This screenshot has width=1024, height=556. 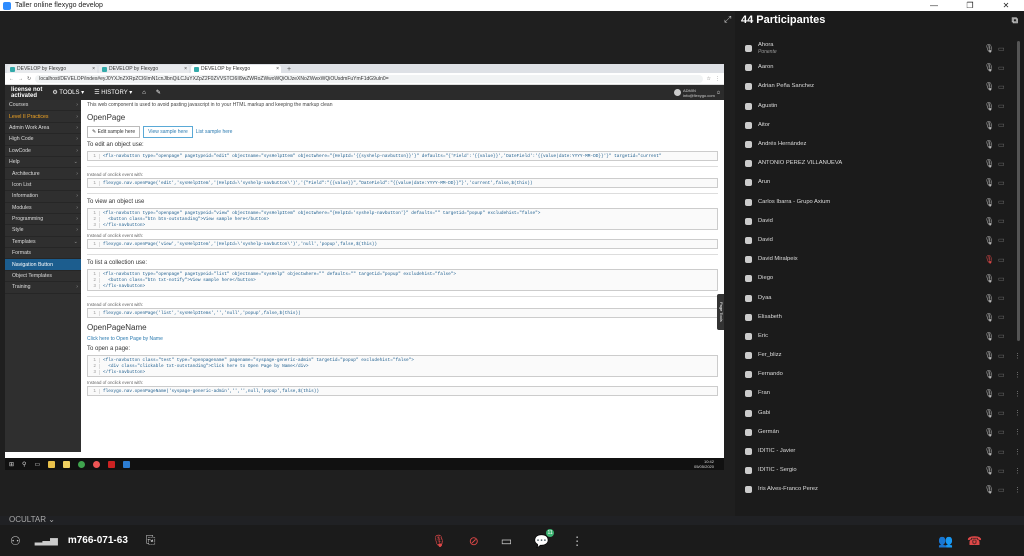 What do you see at coordinates (879, 374) in the screenshot?
I see `participant-row: Fernando 🎙 ▭ ⋮` at bounding box center [879, 374].